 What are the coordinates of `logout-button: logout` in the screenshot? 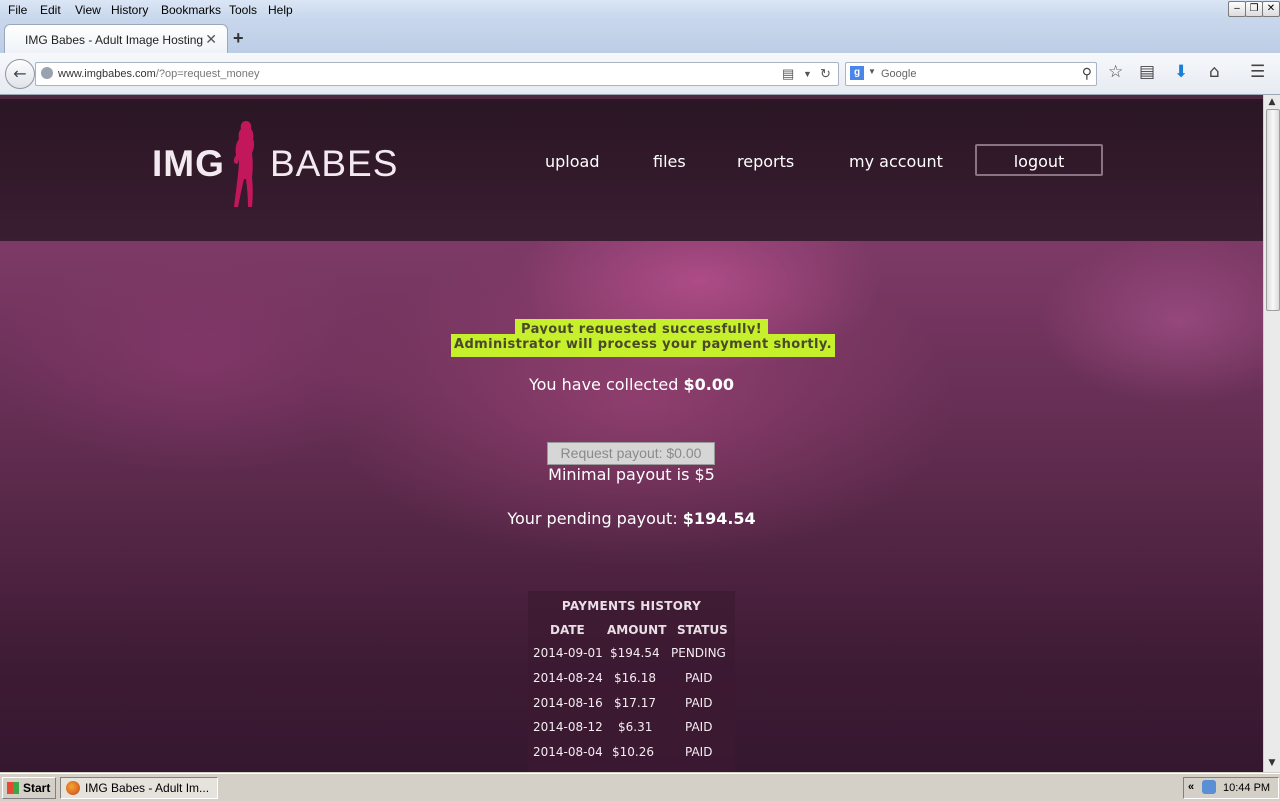 It's located at (1039, 160).